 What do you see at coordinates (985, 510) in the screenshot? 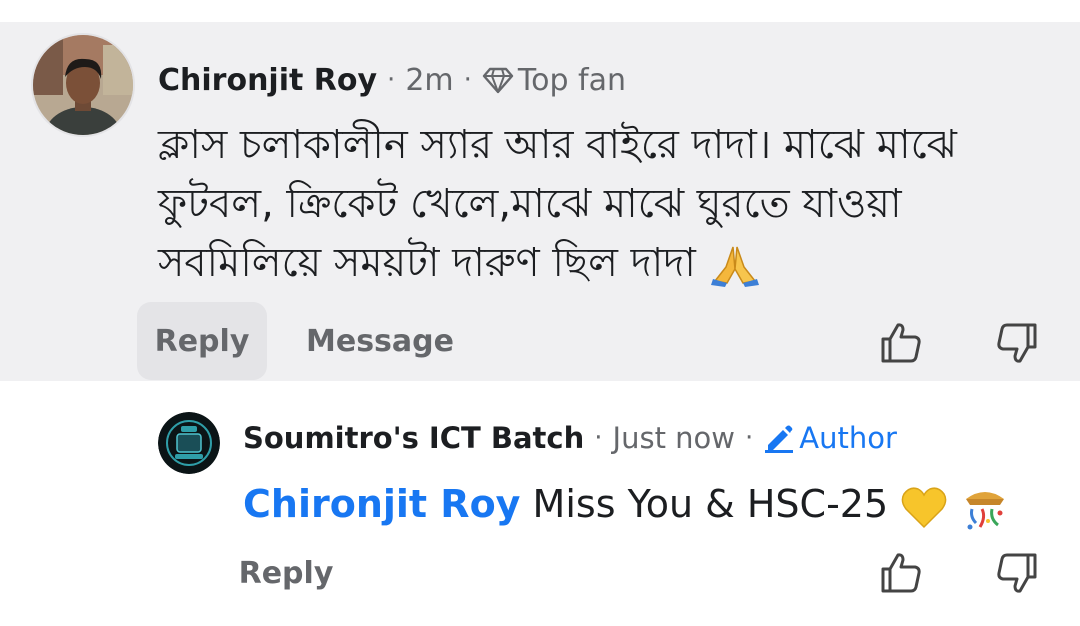
I see `confetti-ball-emoji` at bounding box center [985, 510].